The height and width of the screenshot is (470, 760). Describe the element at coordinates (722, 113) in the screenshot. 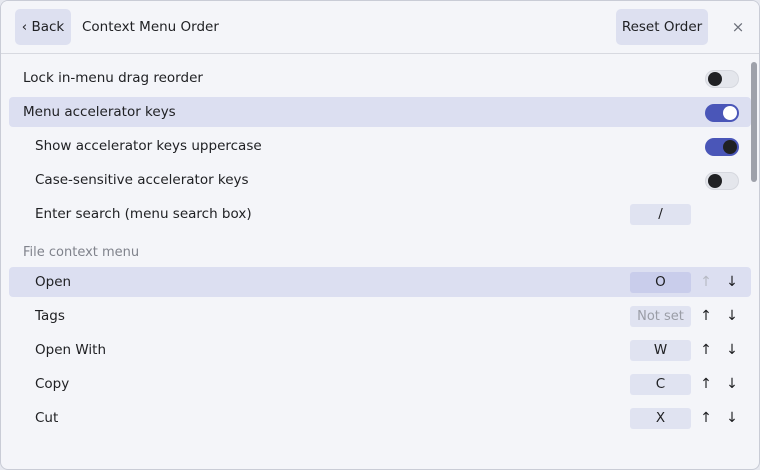

I see `menu-accelerator-keys-toggle` at that location.